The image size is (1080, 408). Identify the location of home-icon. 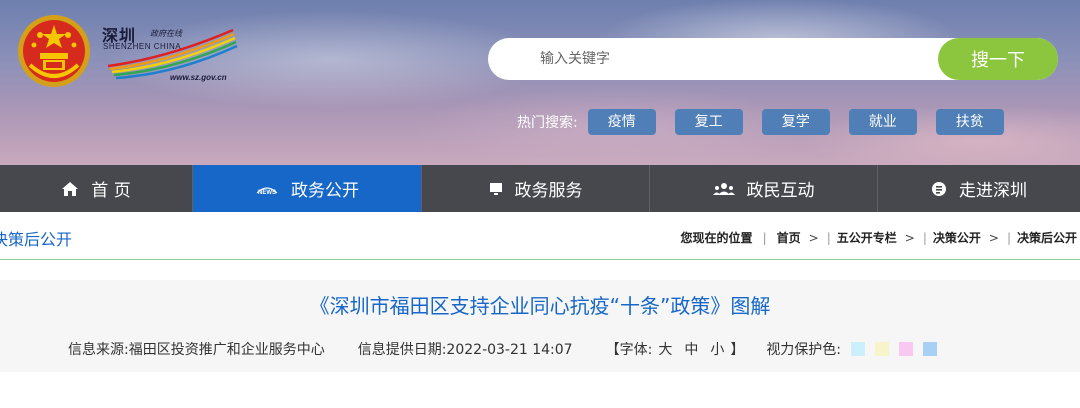
(70, 189).